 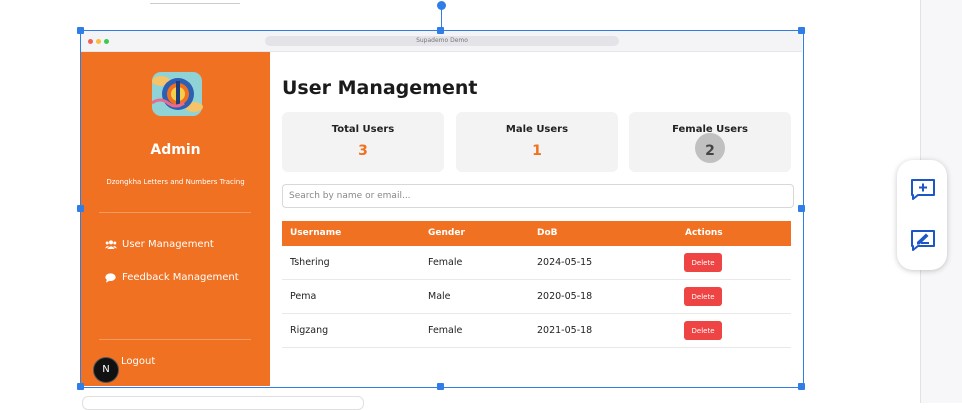 What do you see at coordinates (111, 245) in the screenshot?
I see `users-icon` at bounding box center [111, 245].